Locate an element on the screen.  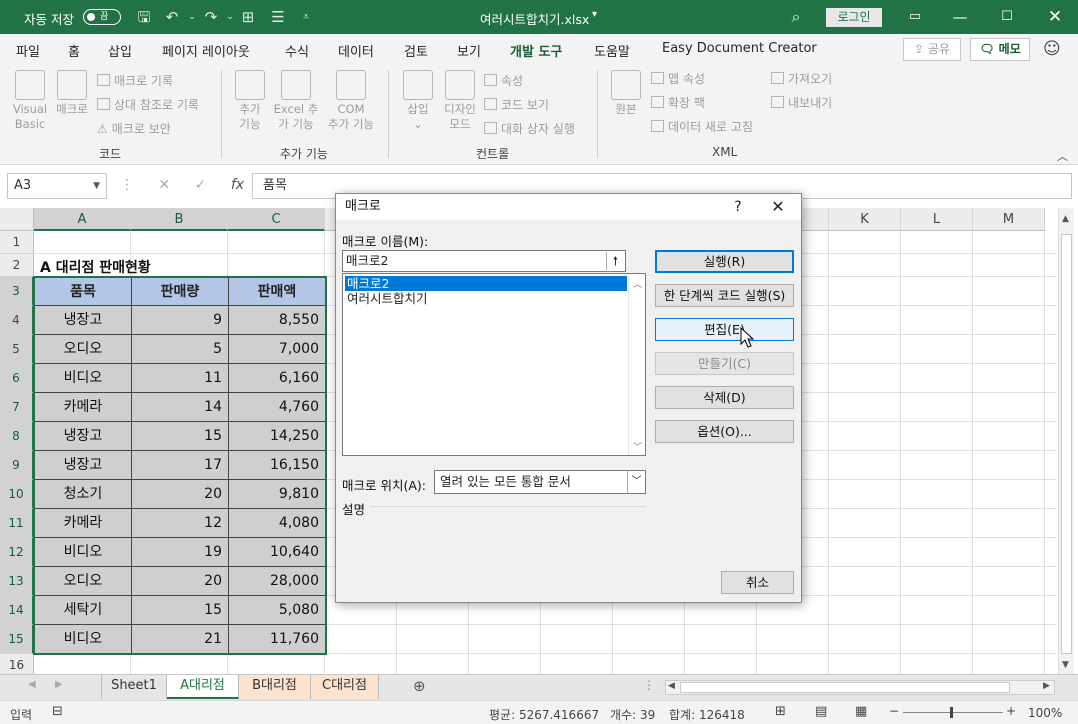
table-cell-amount: 16,150 is located at coordinates (277, 465).